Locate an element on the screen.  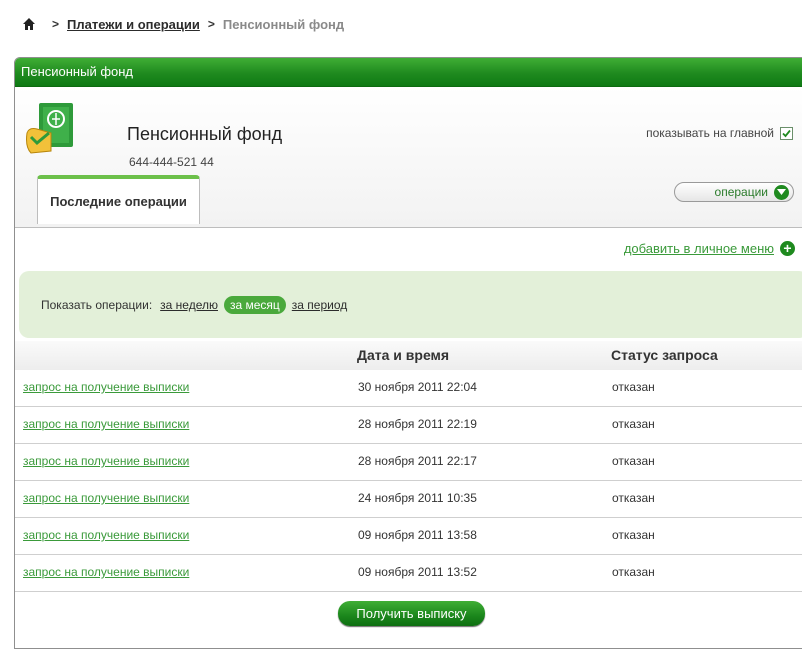
home-icon is located at coordinates (29, 24).